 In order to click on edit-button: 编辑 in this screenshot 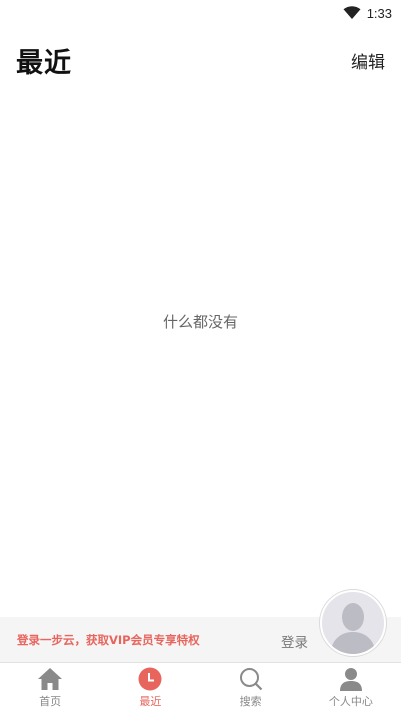, I will do `click(368, 60)`.